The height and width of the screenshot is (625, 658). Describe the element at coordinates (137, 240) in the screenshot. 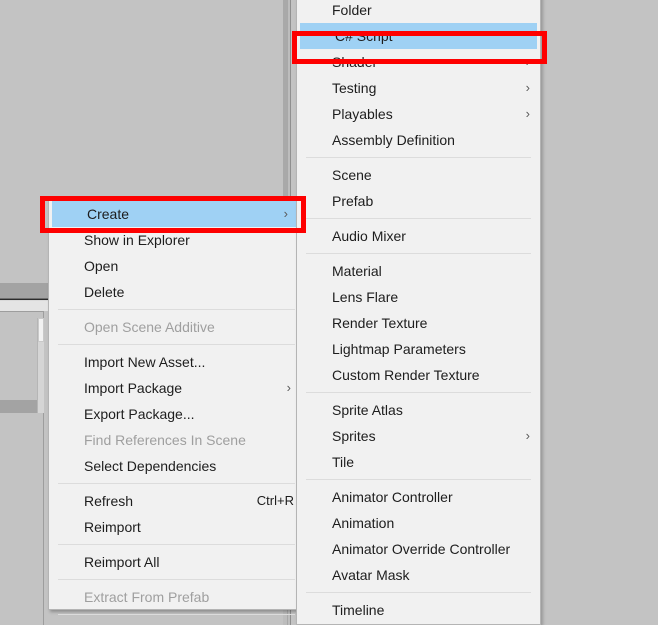

I see `menu-item-label: Show in Explorer` at that location.